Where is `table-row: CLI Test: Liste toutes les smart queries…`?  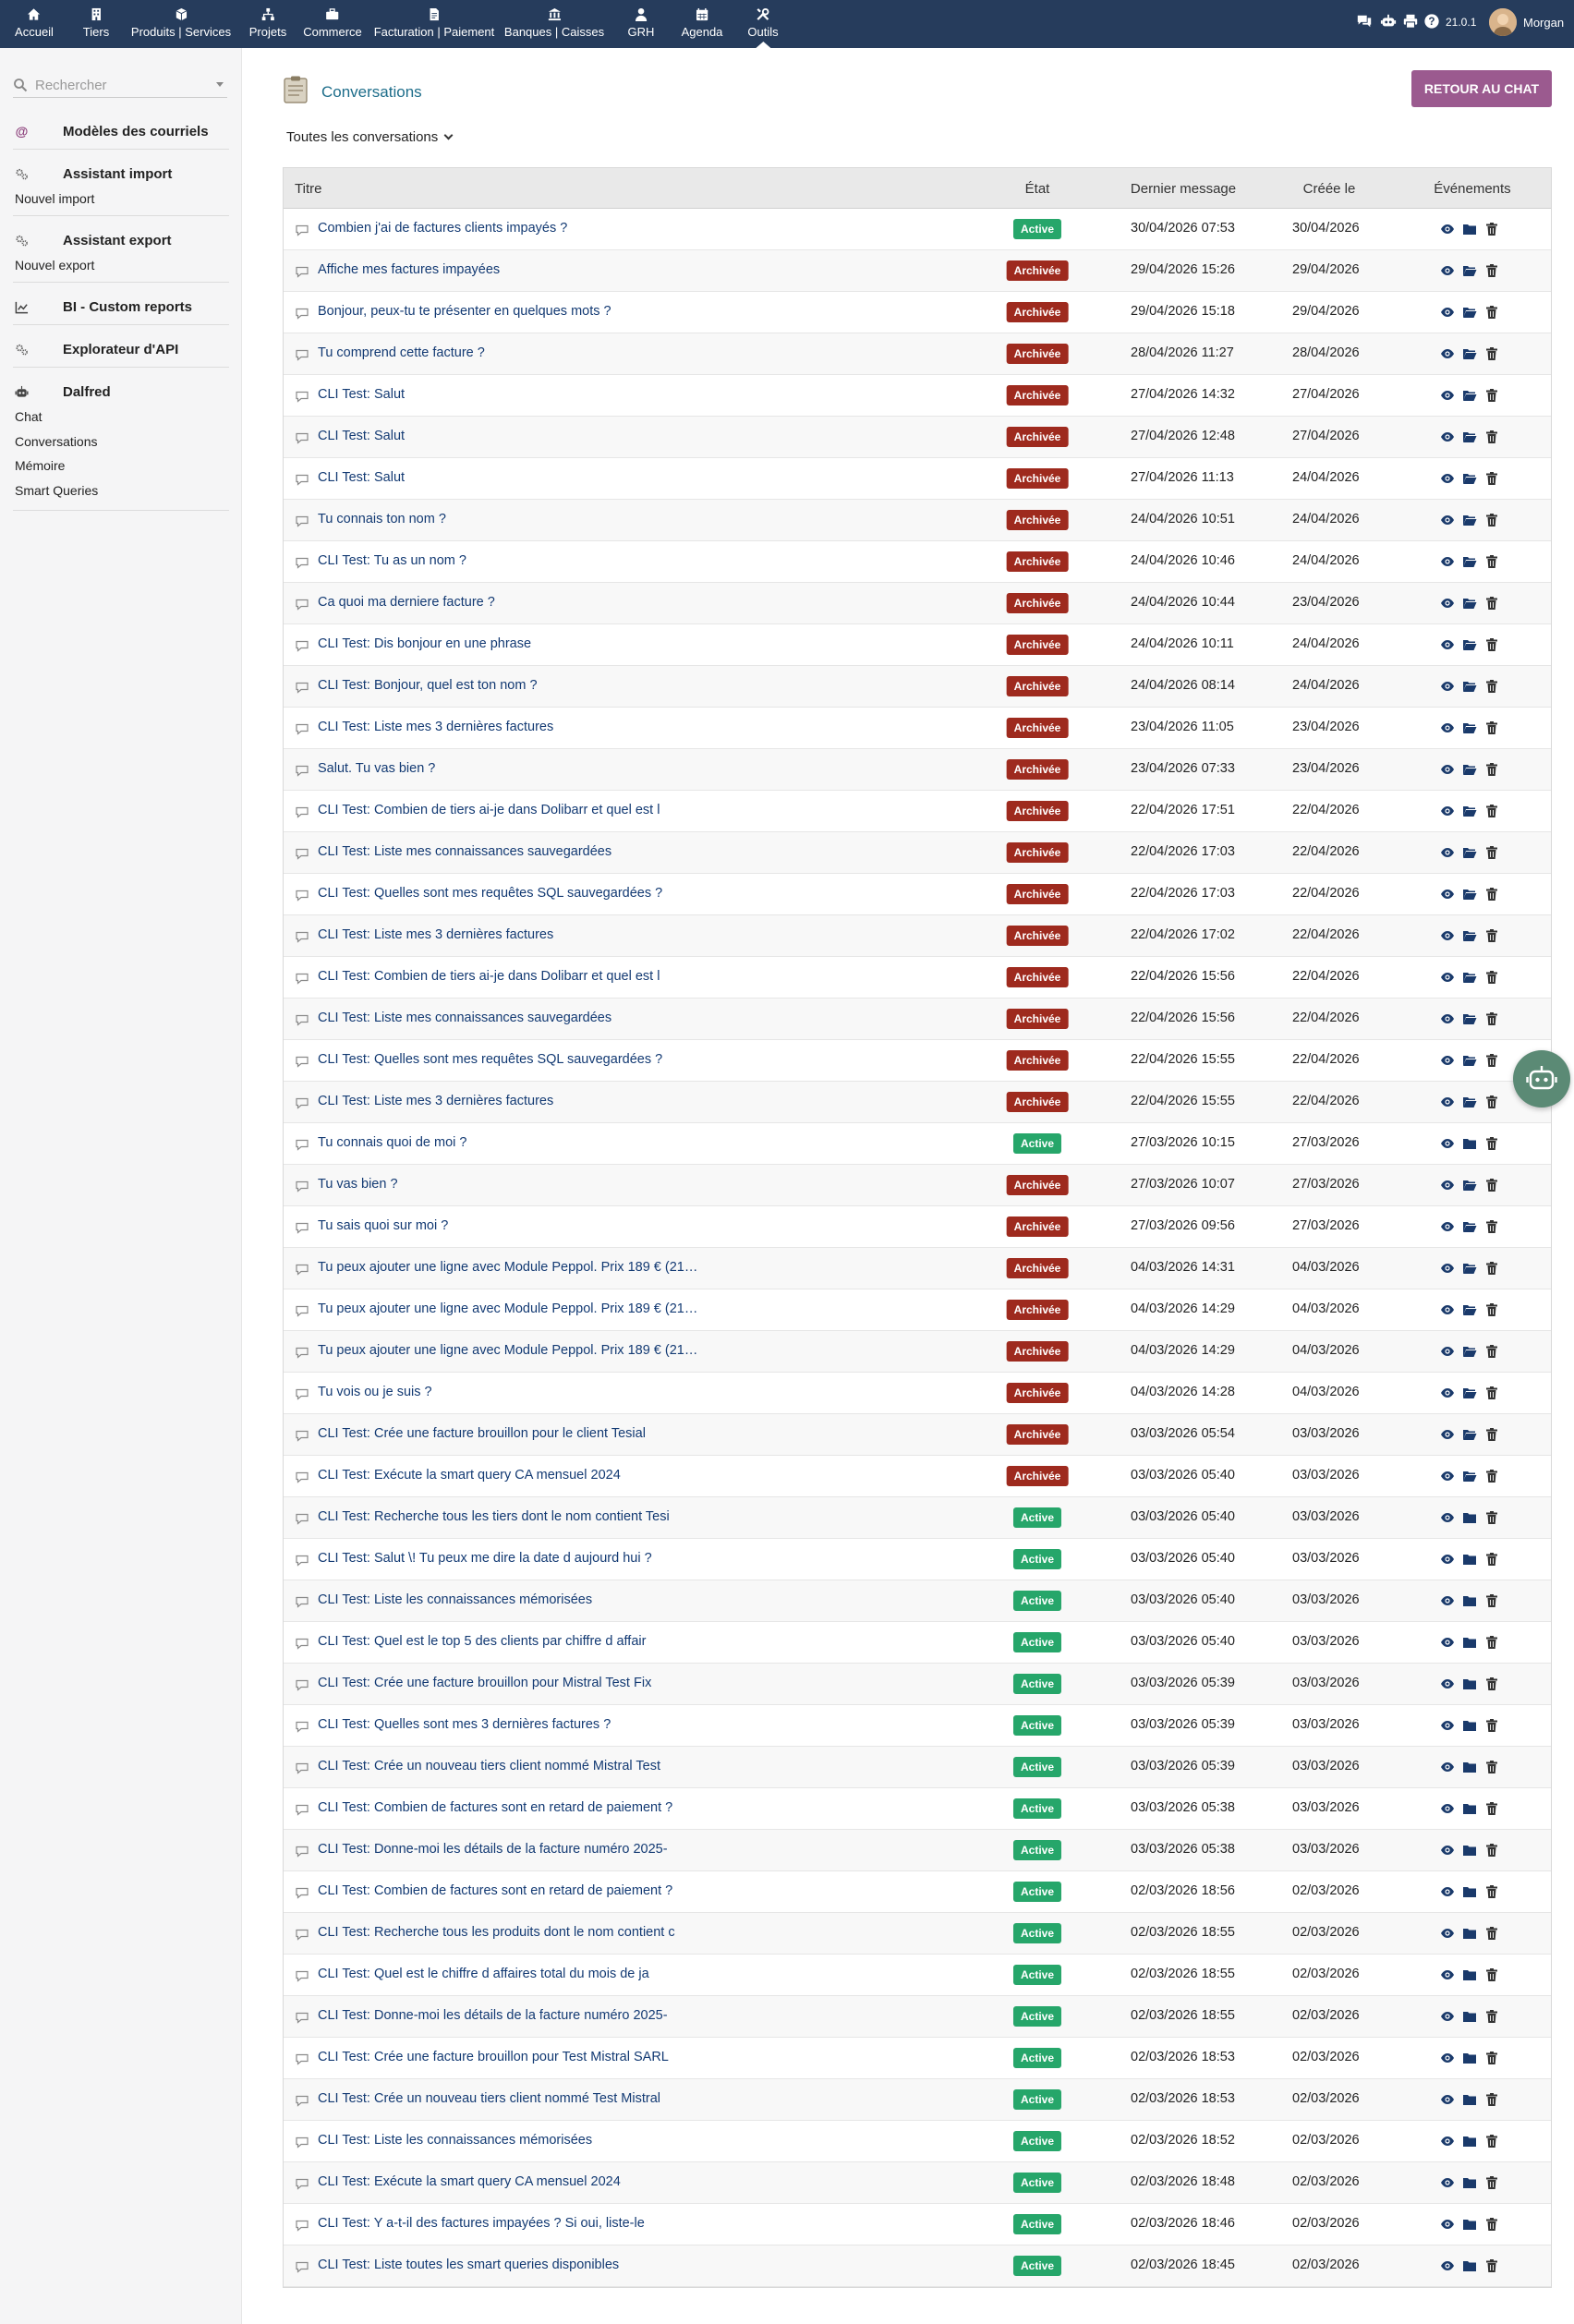 table-row: CLI Test: Liste toutes les smart queries… is located at coordinates (917, 2266).